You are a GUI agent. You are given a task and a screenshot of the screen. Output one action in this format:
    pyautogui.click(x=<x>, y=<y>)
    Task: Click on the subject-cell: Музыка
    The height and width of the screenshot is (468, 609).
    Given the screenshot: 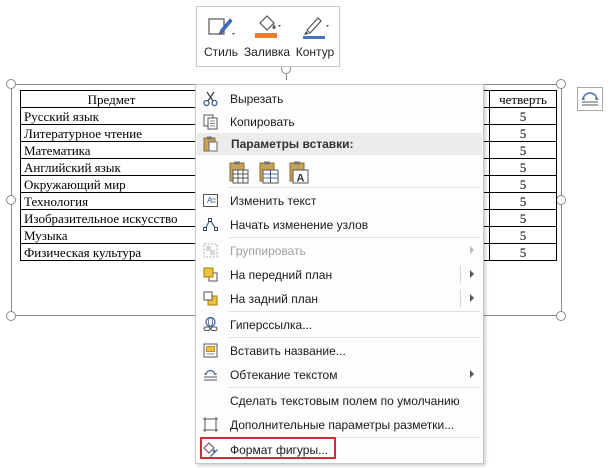 What is the action you would take?
    pyautogui.click(x=111, y=235)
    